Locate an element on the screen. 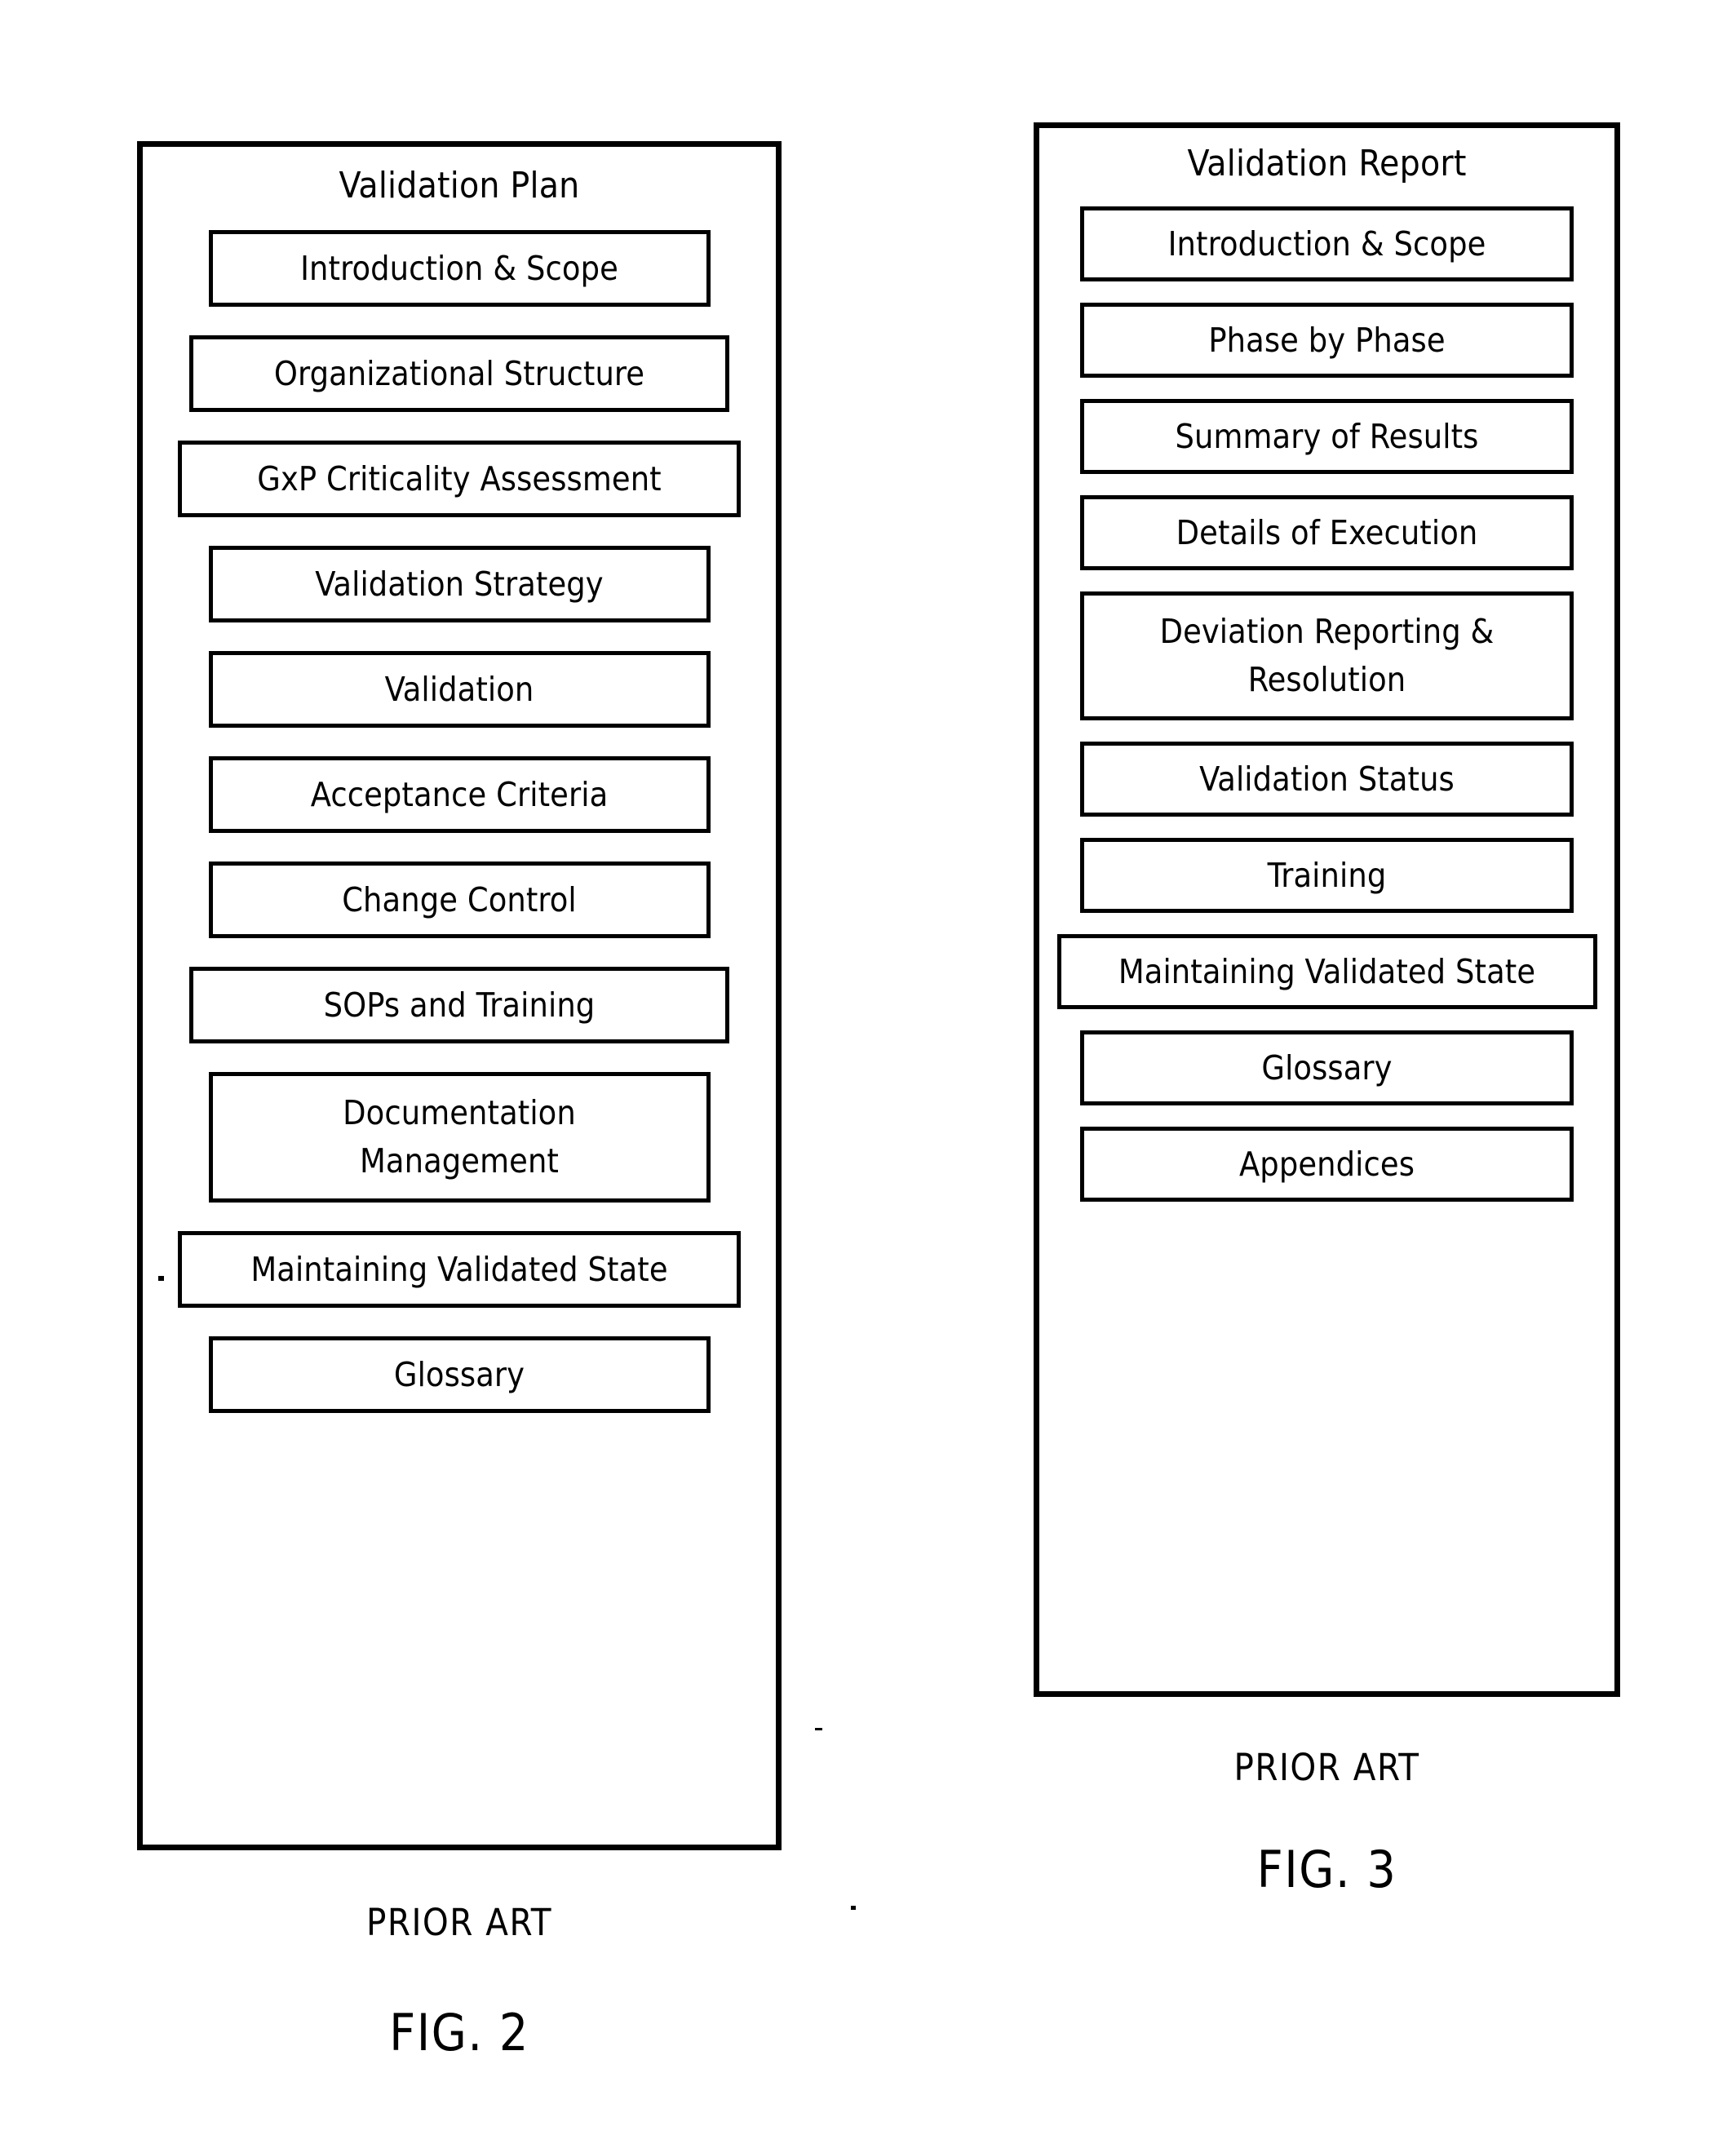 The image size is (1736, 2135). section-box-label: Change Control is located at coordinates (459, 900).